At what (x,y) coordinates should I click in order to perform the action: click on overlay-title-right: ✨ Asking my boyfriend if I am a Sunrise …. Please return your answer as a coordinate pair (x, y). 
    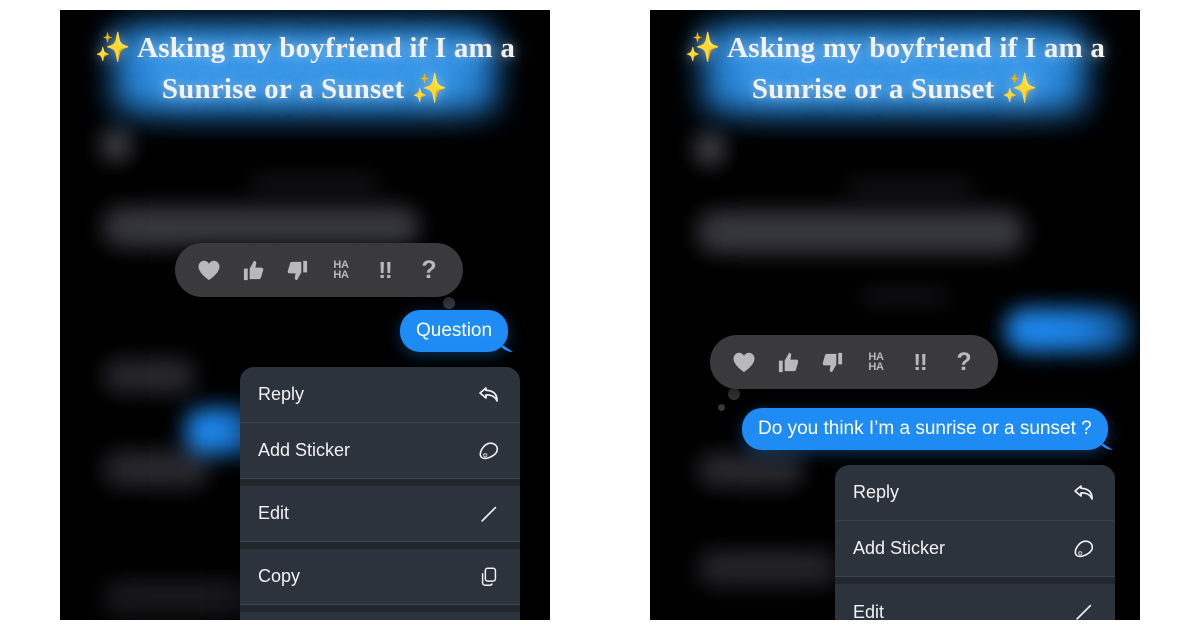
    Looking at the image, I should click on (895, 69).